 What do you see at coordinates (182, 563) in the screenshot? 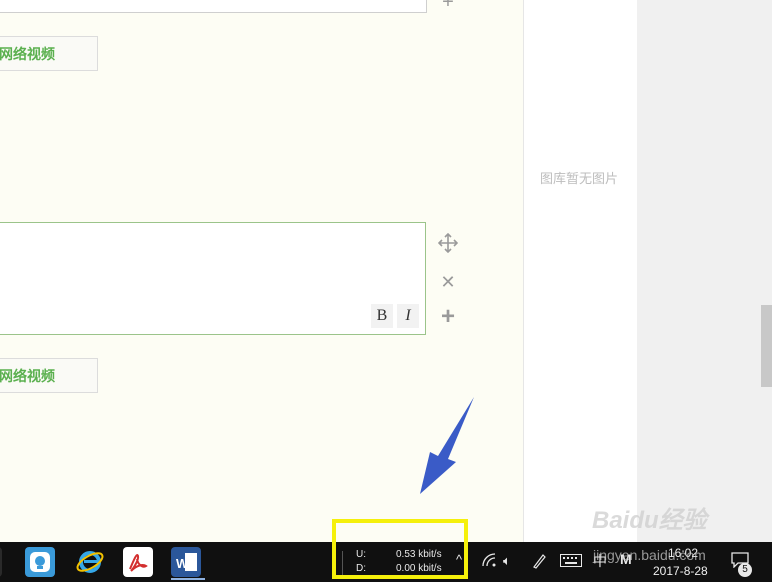
I see `svg-text: W` at bounding box center [182, 563].